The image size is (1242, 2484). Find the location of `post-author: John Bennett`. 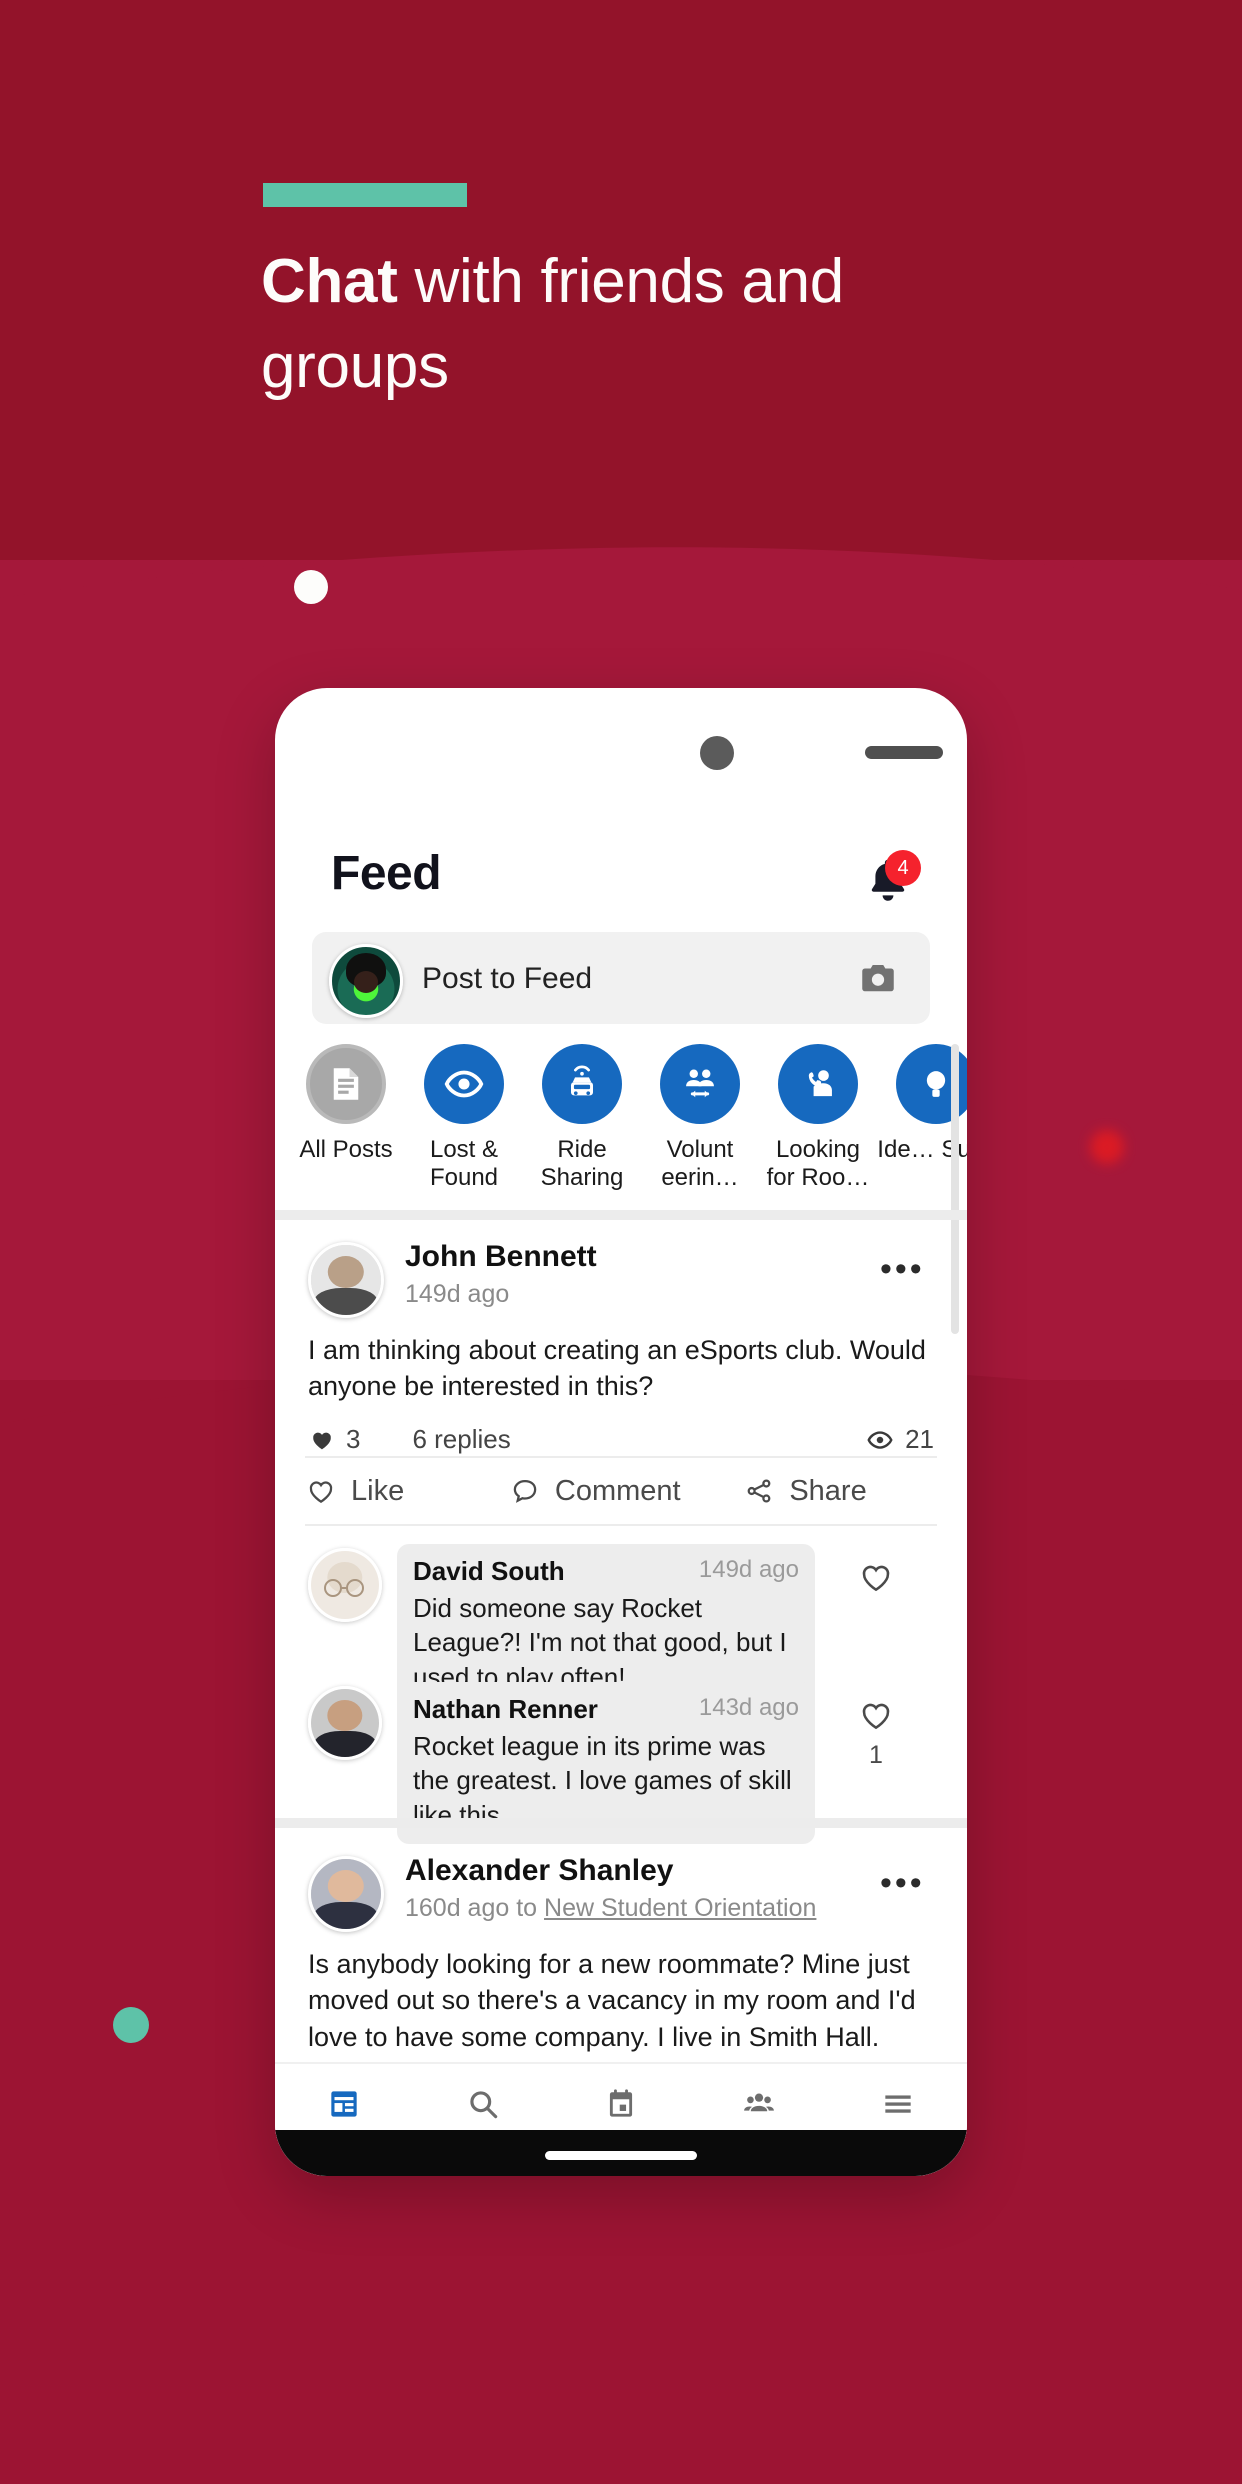

post-author: John Bennett is located at coordinates (501, 1257).